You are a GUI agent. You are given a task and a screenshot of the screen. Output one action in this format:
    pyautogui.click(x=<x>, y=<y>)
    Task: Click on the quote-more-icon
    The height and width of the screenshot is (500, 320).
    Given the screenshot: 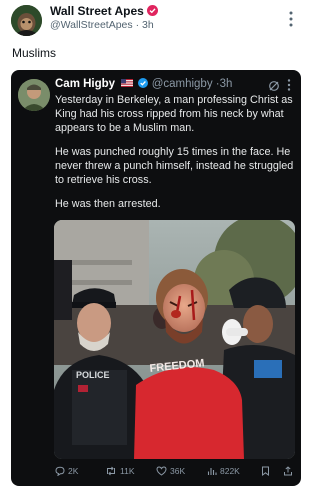 What is the action you would take?
    pyautogui.click(x=289, y=85)
    